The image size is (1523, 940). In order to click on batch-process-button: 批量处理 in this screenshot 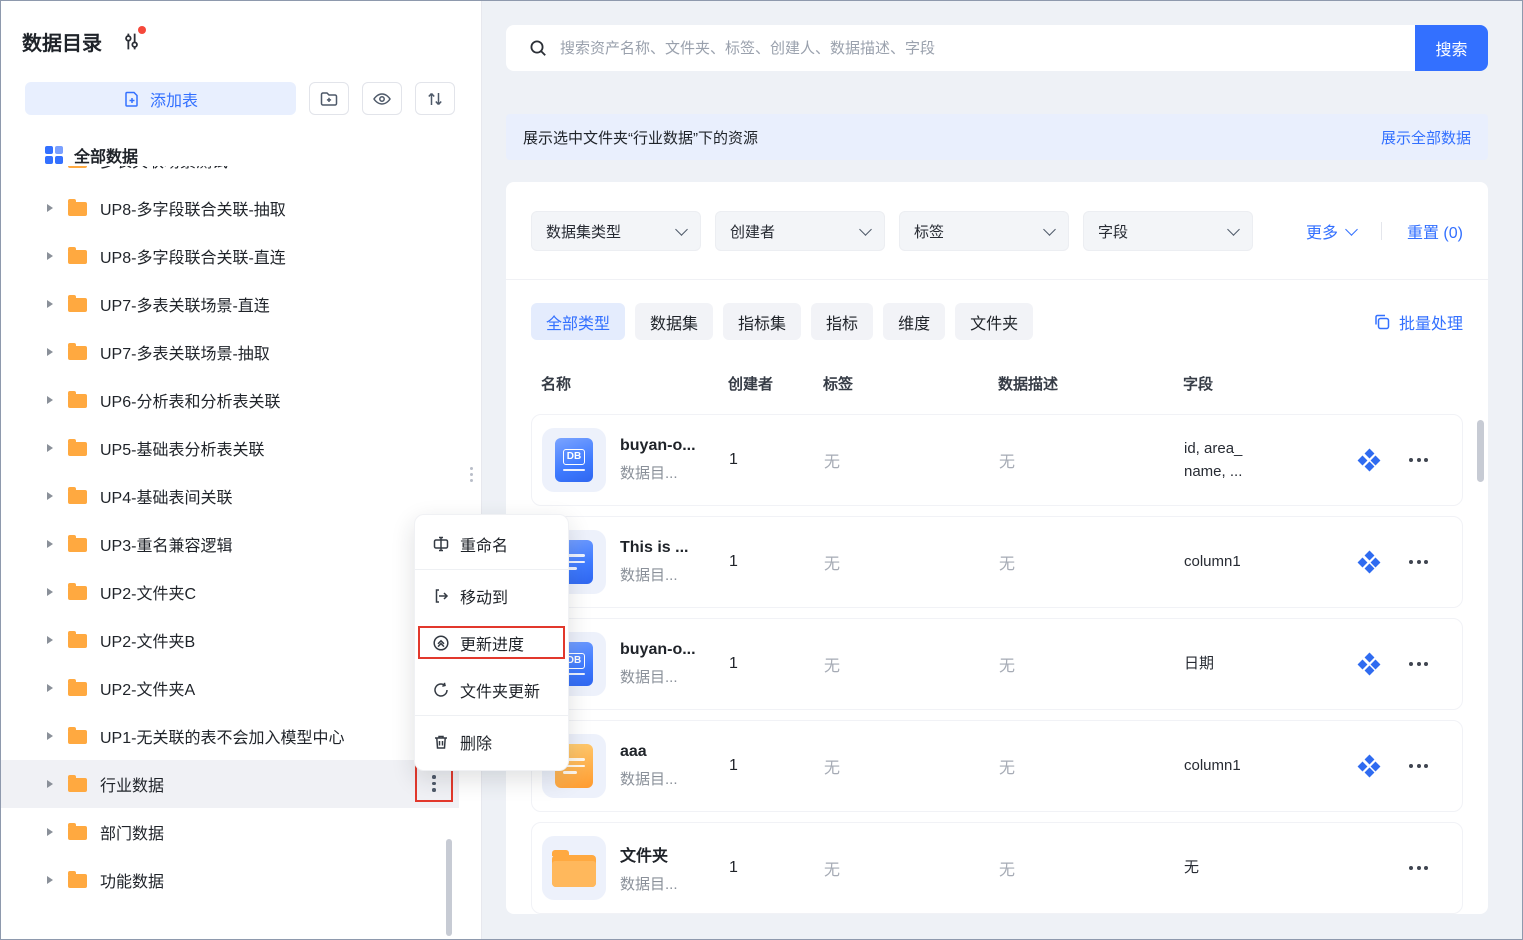, I will do `click(1418, 322)`.